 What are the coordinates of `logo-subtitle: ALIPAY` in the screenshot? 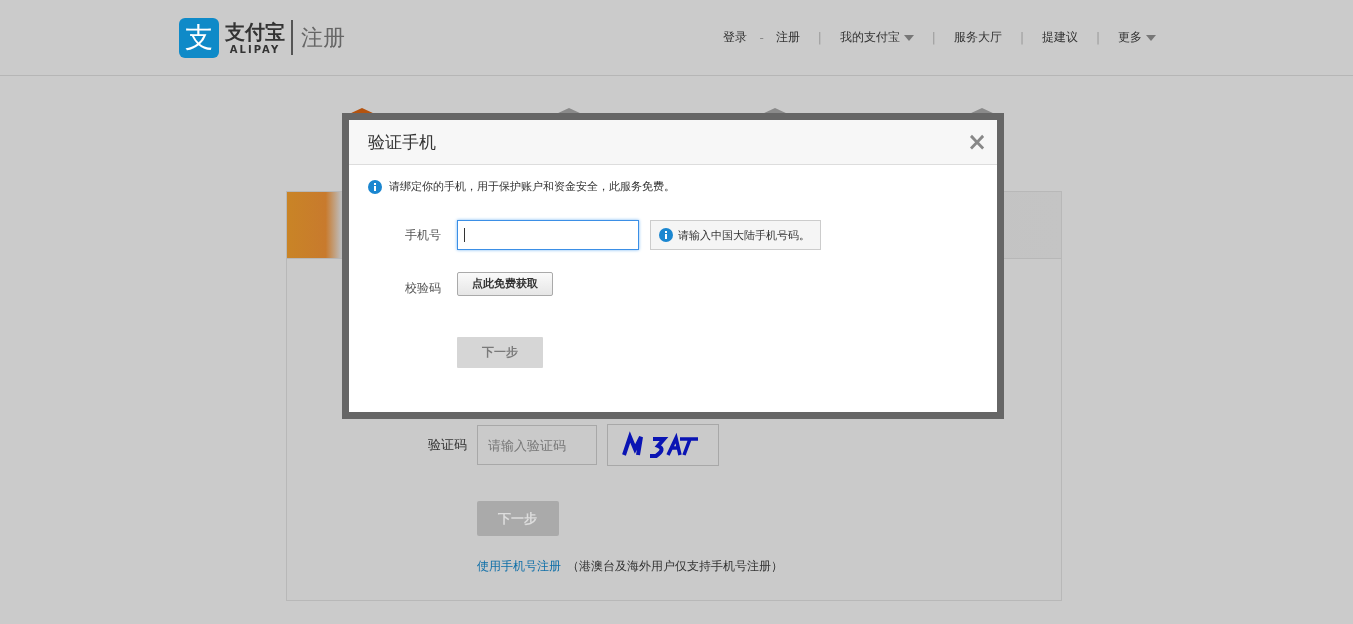 It's located at (255, 49).